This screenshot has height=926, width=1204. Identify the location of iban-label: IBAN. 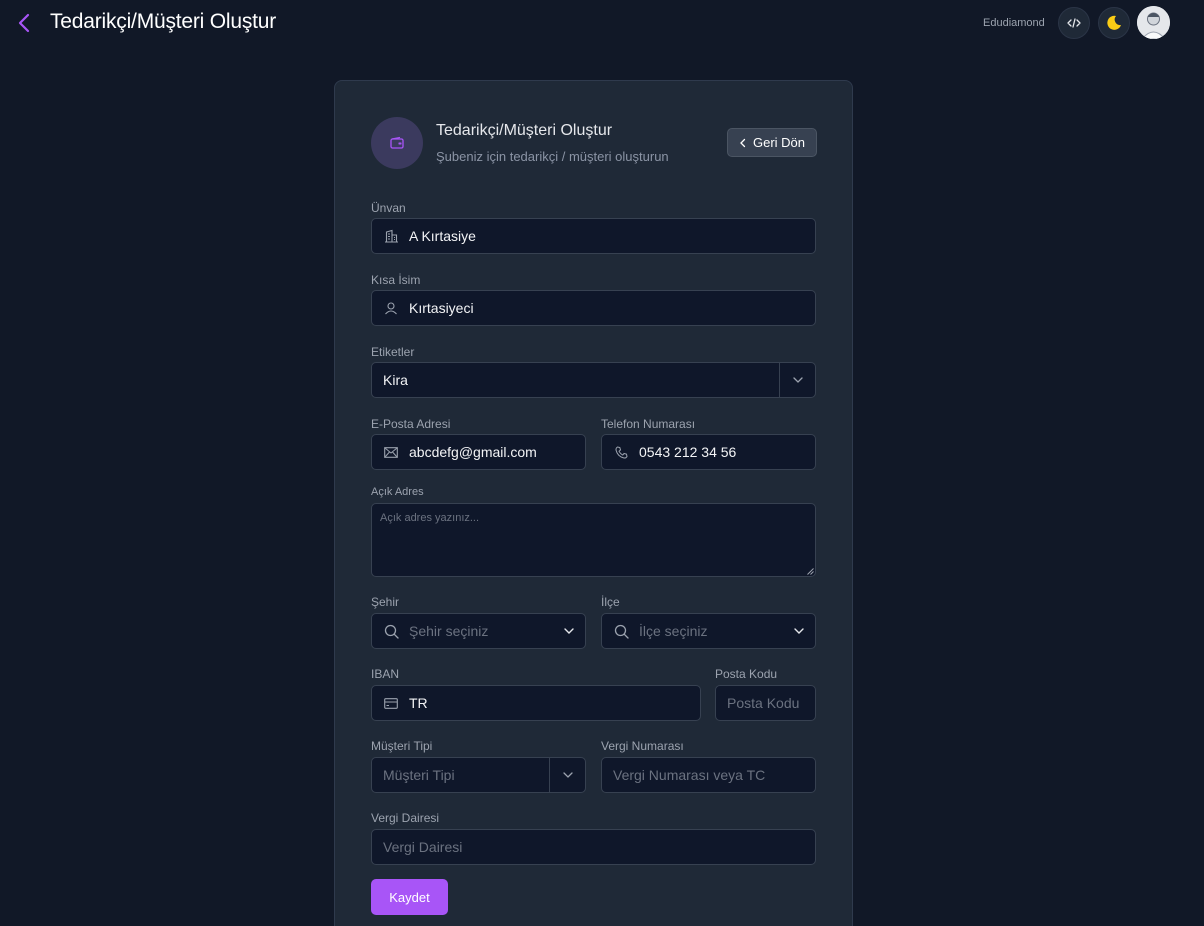
(385, 674).